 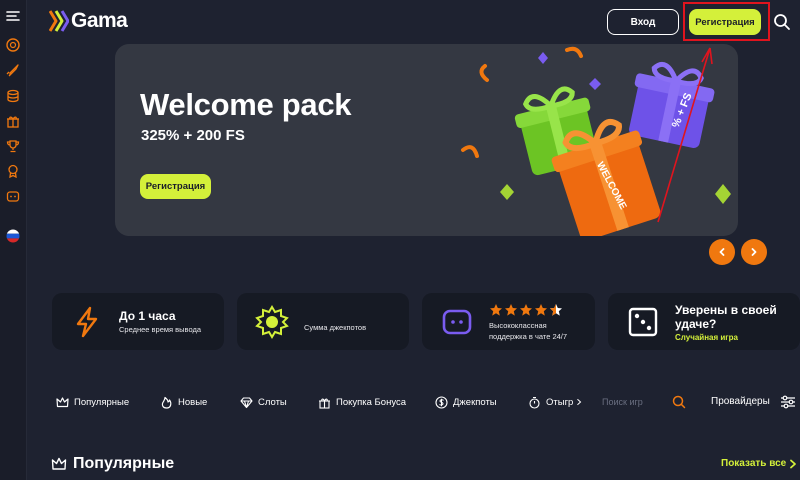 What do you see at coordinates (335, 327) in the screenshot?
I see `feature-subtitle: Сумма джекпотов` at bounding box center [335, 327].